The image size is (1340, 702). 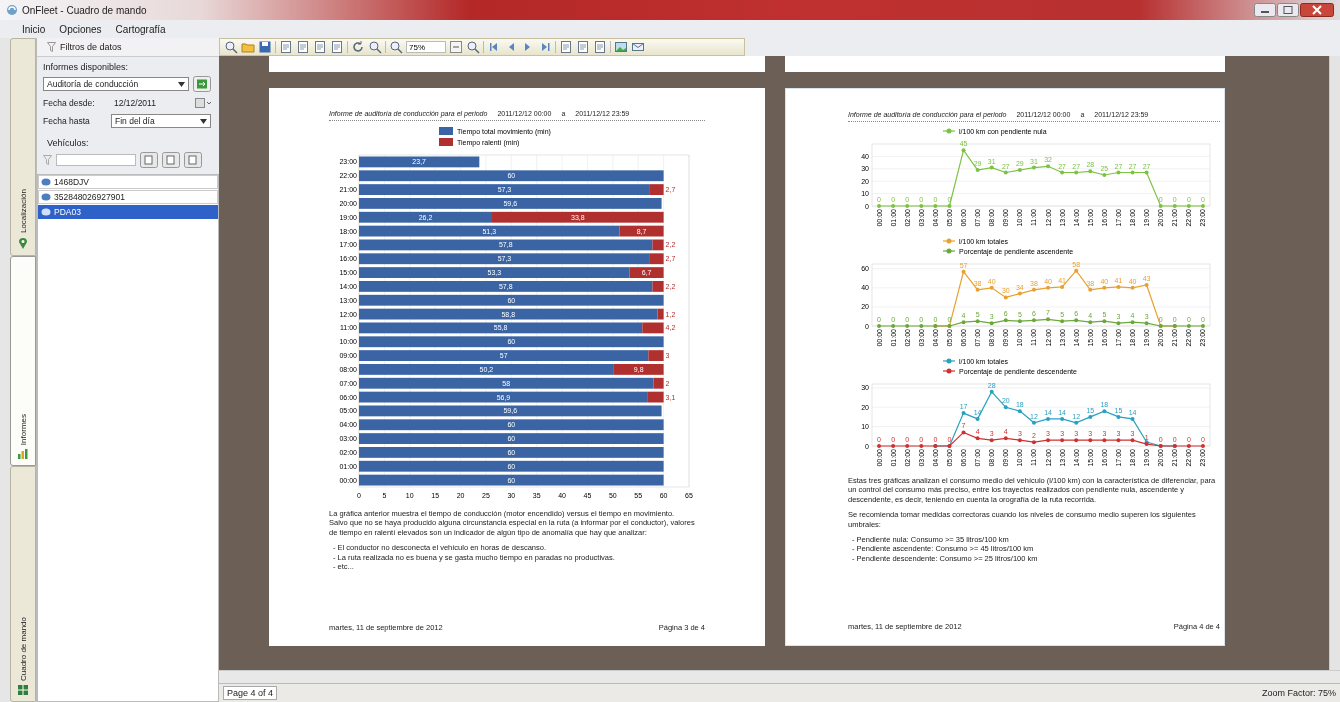 I want to click on field-label: Vehículos:, so click(x=68, y=143).